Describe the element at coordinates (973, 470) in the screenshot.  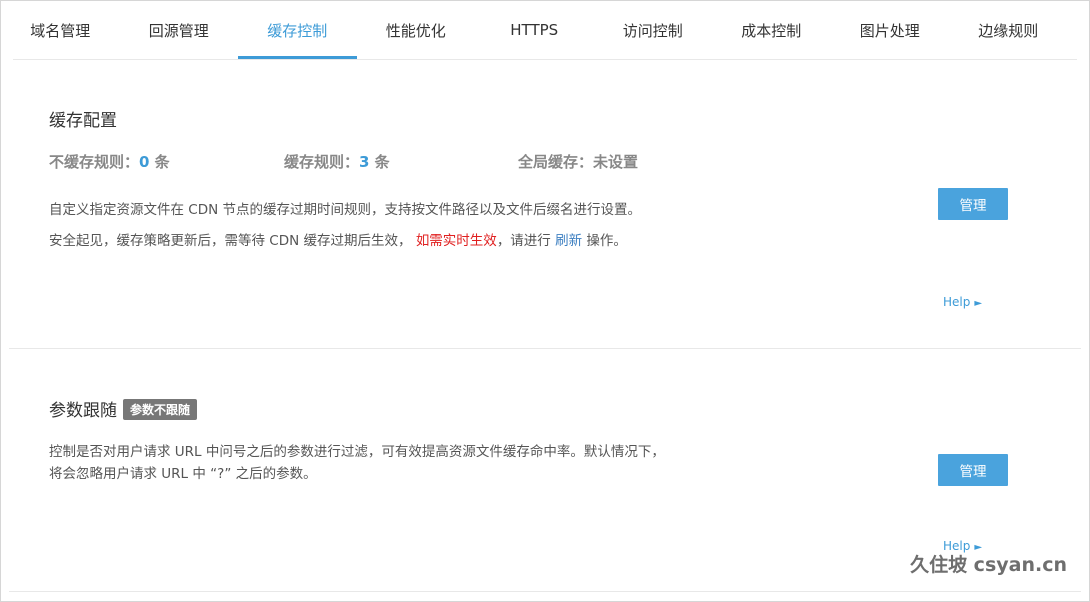
I see `param-manage-button: 管理` at that location.